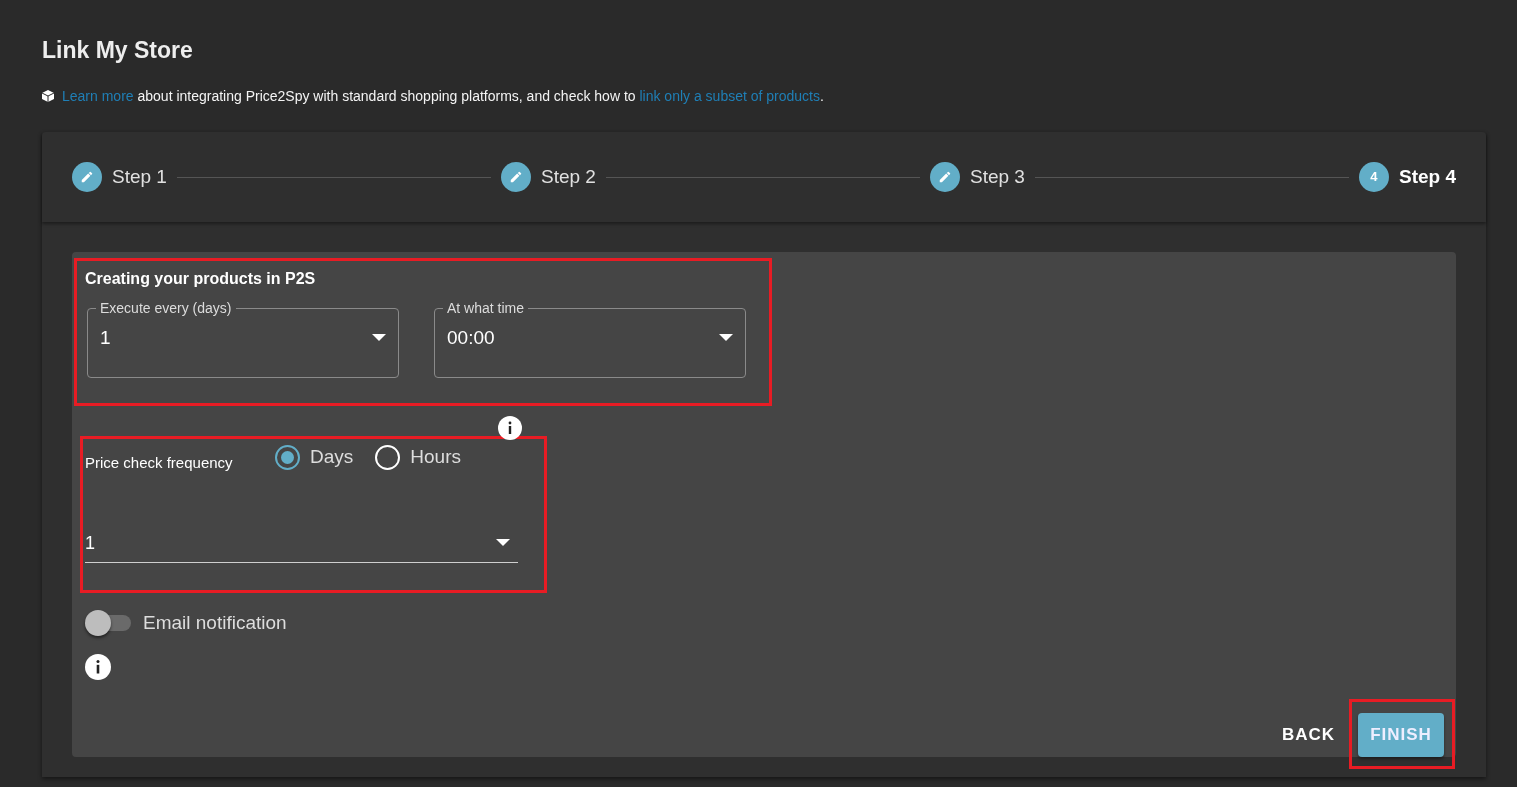 Image resolution: width=1517 pixels, height=787 pixels. I want to click on step: Step 1, so click(119, 177).